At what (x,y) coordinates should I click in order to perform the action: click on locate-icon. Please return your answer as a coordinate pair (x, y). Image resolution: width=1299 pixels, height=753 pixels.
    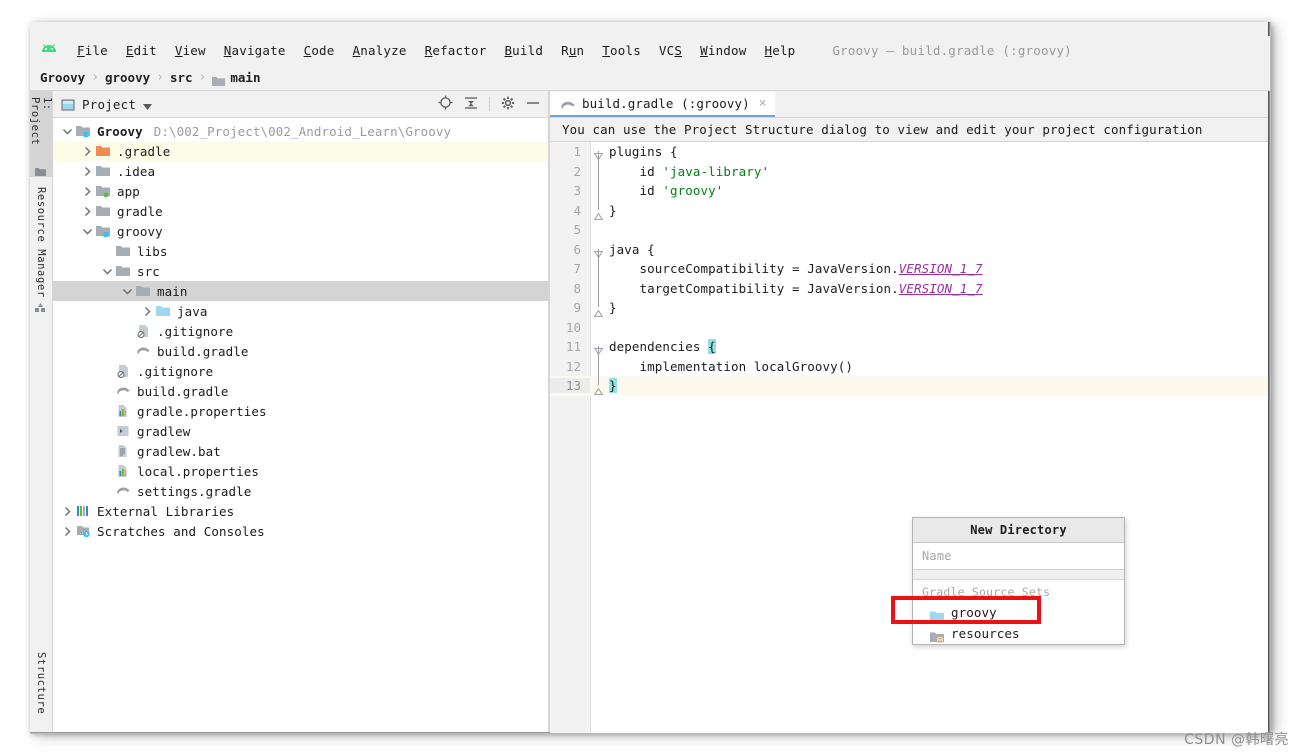
    Looking at the image, I should click on (445, 104).